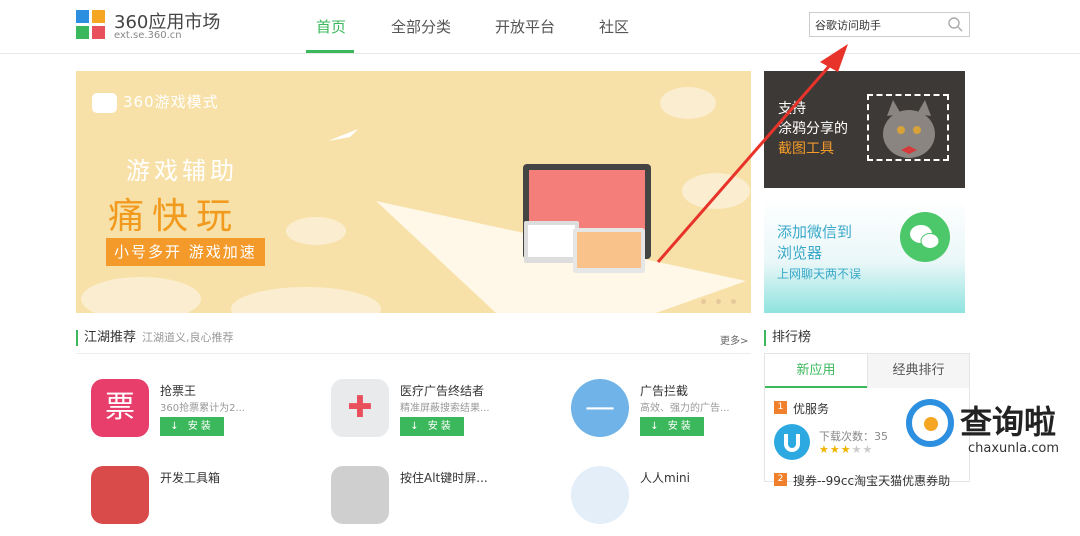  What do you see at coordinates (930, 423) in the screenshot?
I see `magnifier-logo-icon` at bounding box center [930, 423].